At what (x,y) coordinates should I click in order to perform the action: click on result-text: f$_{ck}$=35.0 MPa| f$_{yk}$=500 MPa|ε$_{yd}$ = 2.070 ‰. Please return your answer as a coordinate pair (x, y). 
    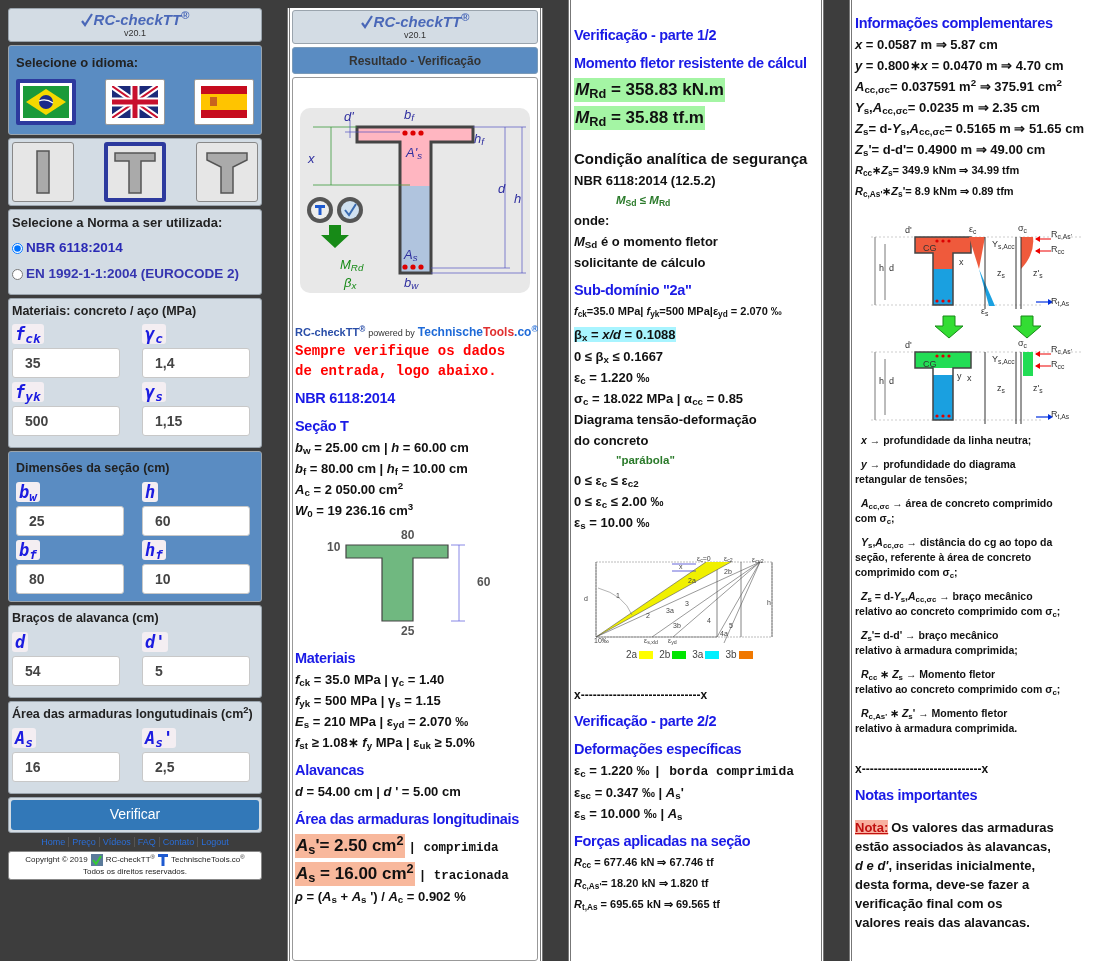
    Looking at the image, I should click on (678, 313).